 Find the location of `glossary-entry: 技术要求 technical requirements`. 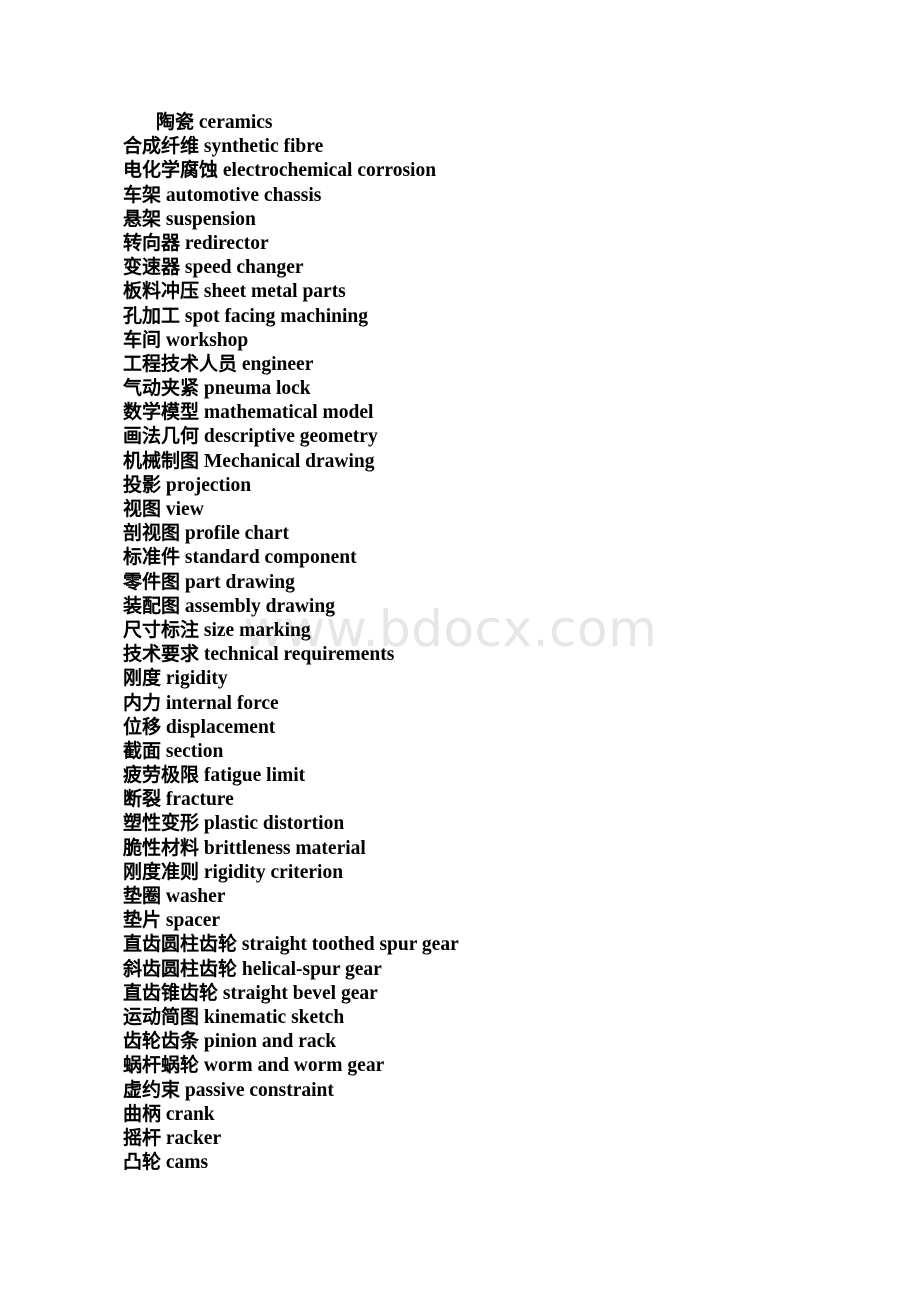

glossary-entry: 技术要求 technical requirements is located at coordinates (473, 654).